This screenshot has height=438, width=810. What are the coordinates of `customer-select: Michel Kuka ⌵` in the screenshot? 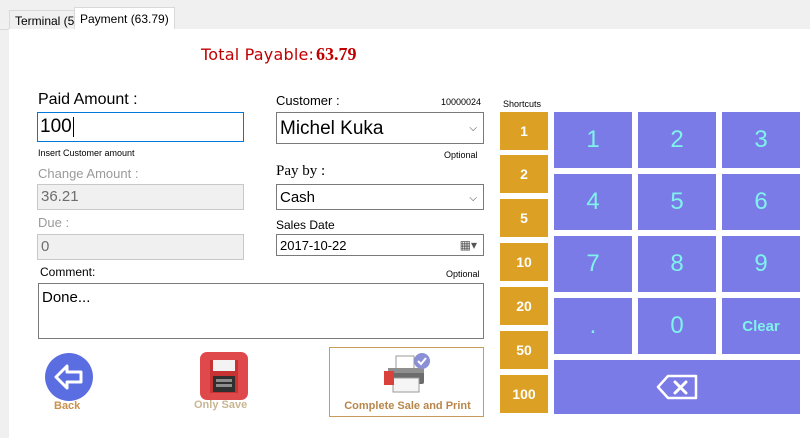 It's located at (380, 128).